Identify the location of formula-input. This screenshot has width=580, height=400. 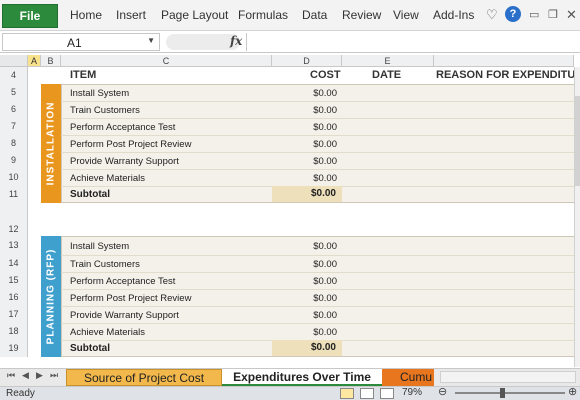
(413, 42).